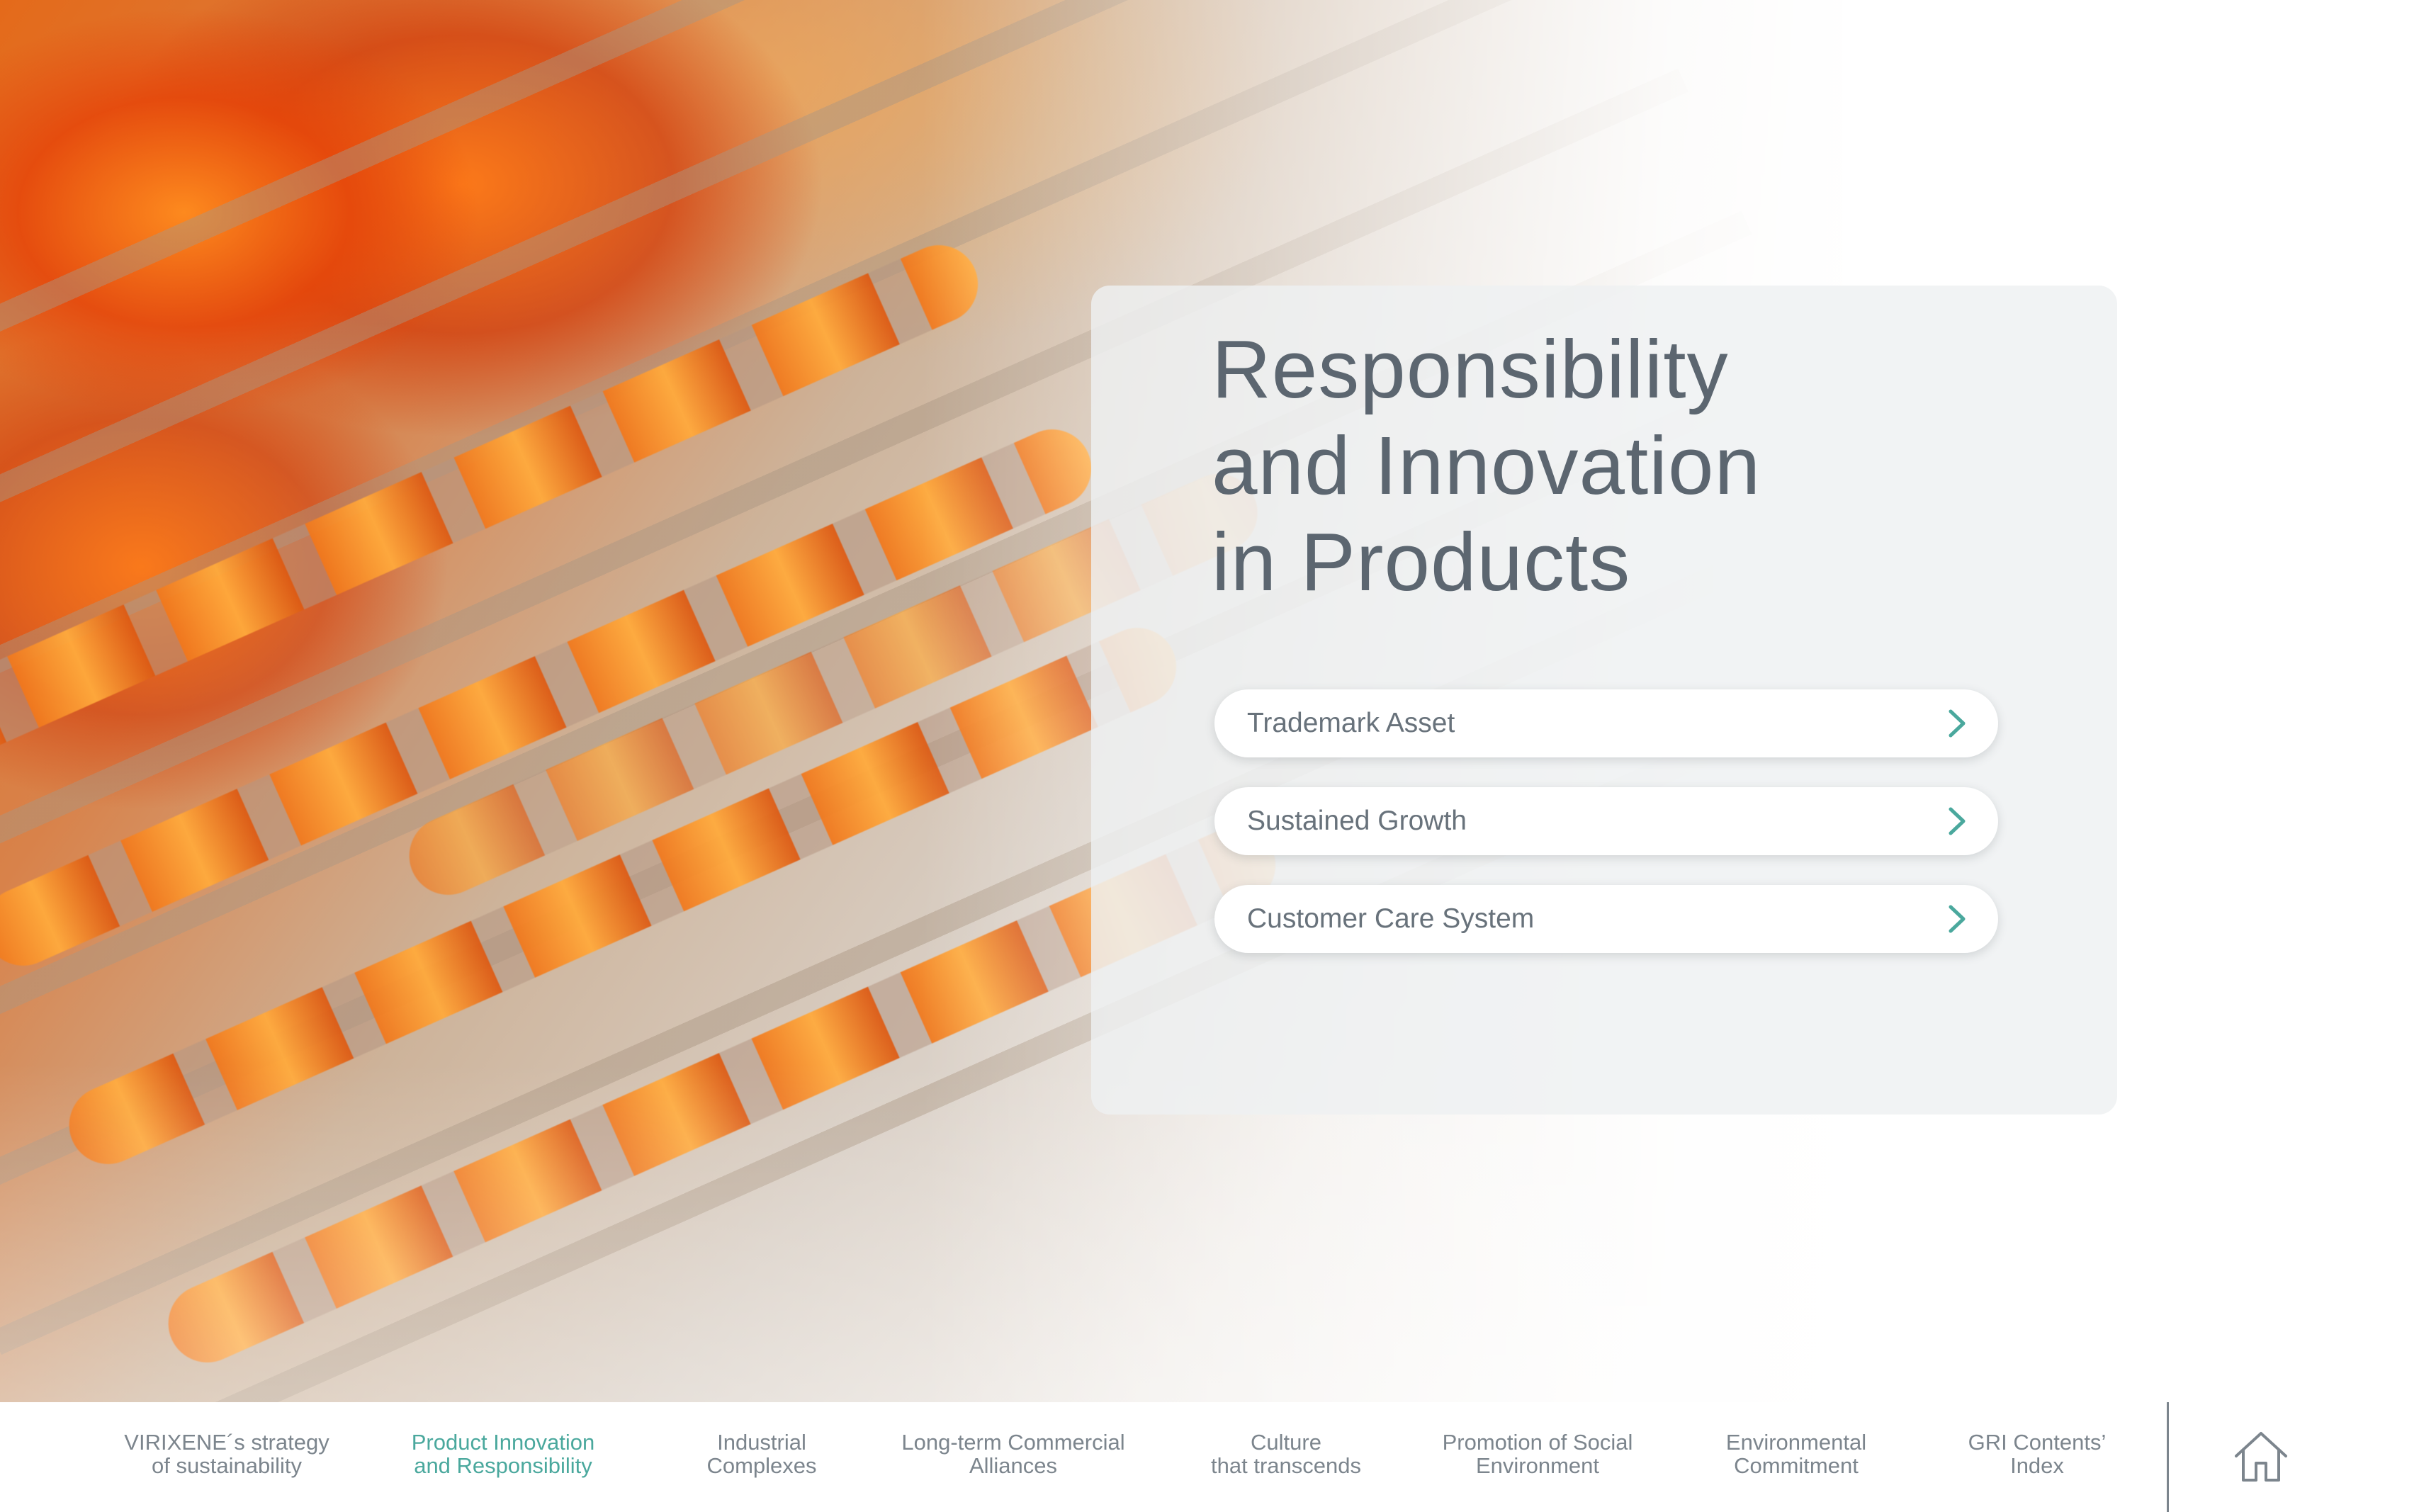  I want to click on nav-item-gri-index: GRI Contents’ Index, so click(2037, 1459).